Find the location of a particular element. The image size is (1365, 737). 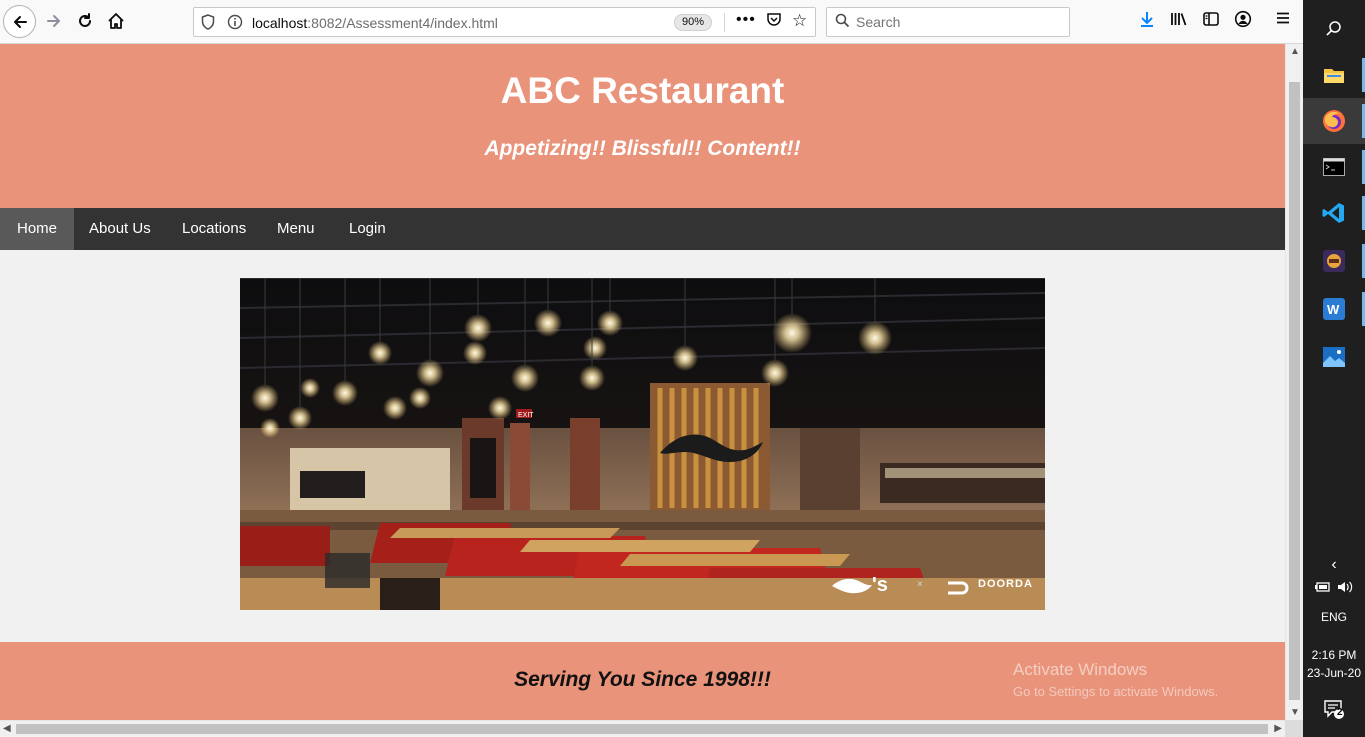

reload-button is located at coordinates (85, 21).